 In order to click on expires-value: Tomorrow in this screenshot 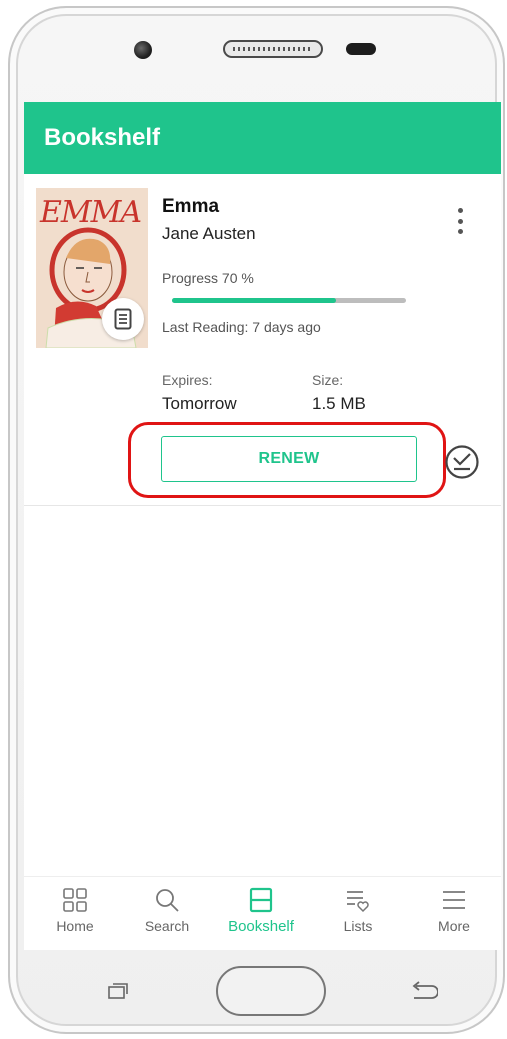, I will do `click(199, 403)`.